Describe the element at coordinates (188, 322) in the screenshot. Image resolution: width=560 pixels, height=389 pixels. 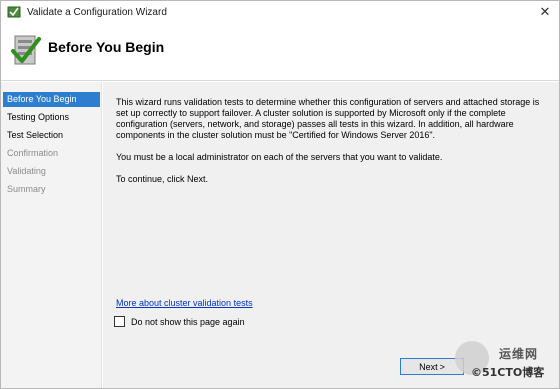
I see `dont-show-again-label: Do not show this page again` at that location.